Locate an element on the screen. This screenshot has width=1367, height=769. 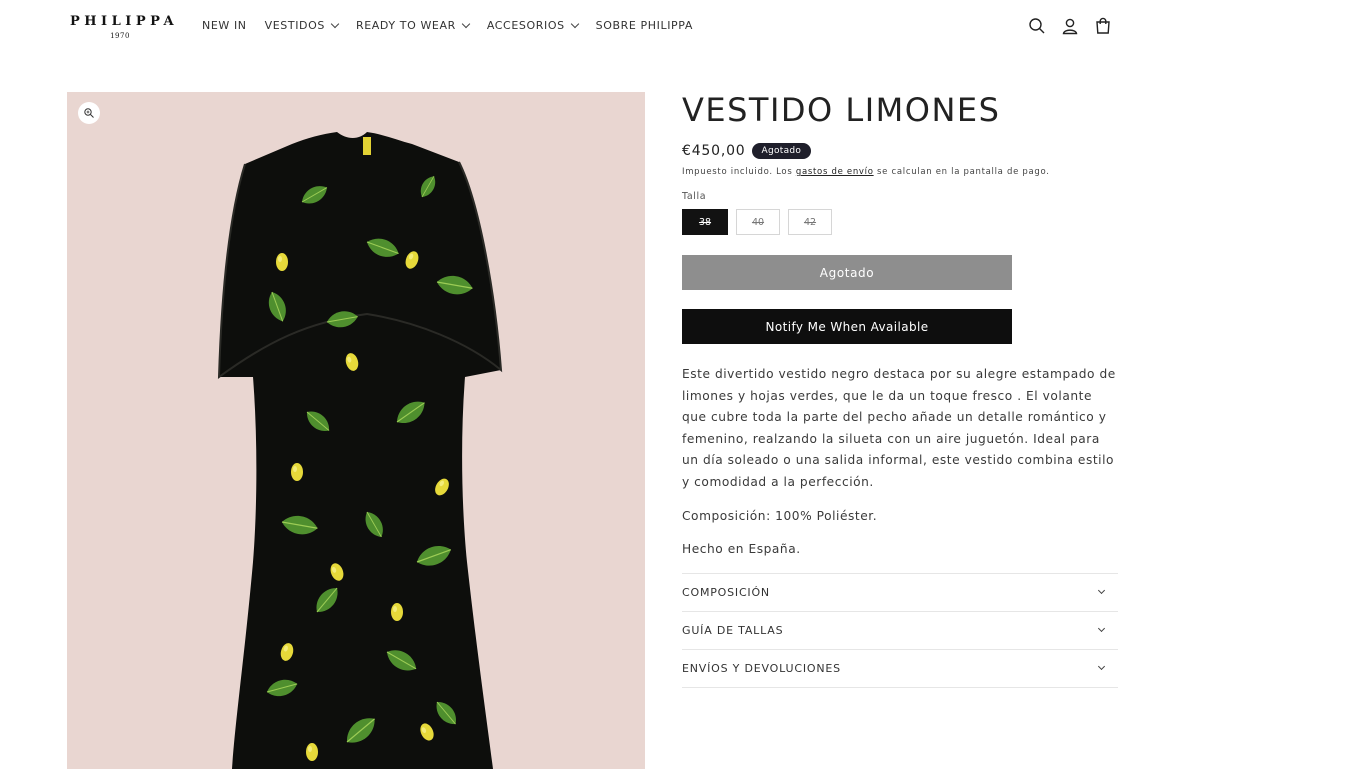
shipping-link: gastos de envío is located at coordinates (835, 172).